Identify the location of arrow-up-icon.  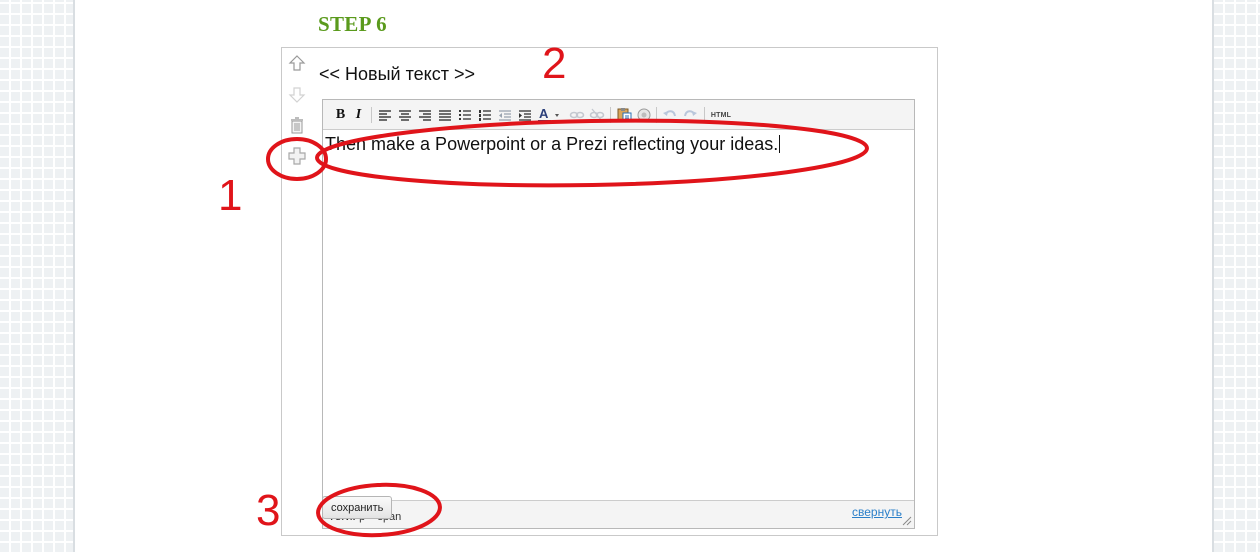
(297, 63).